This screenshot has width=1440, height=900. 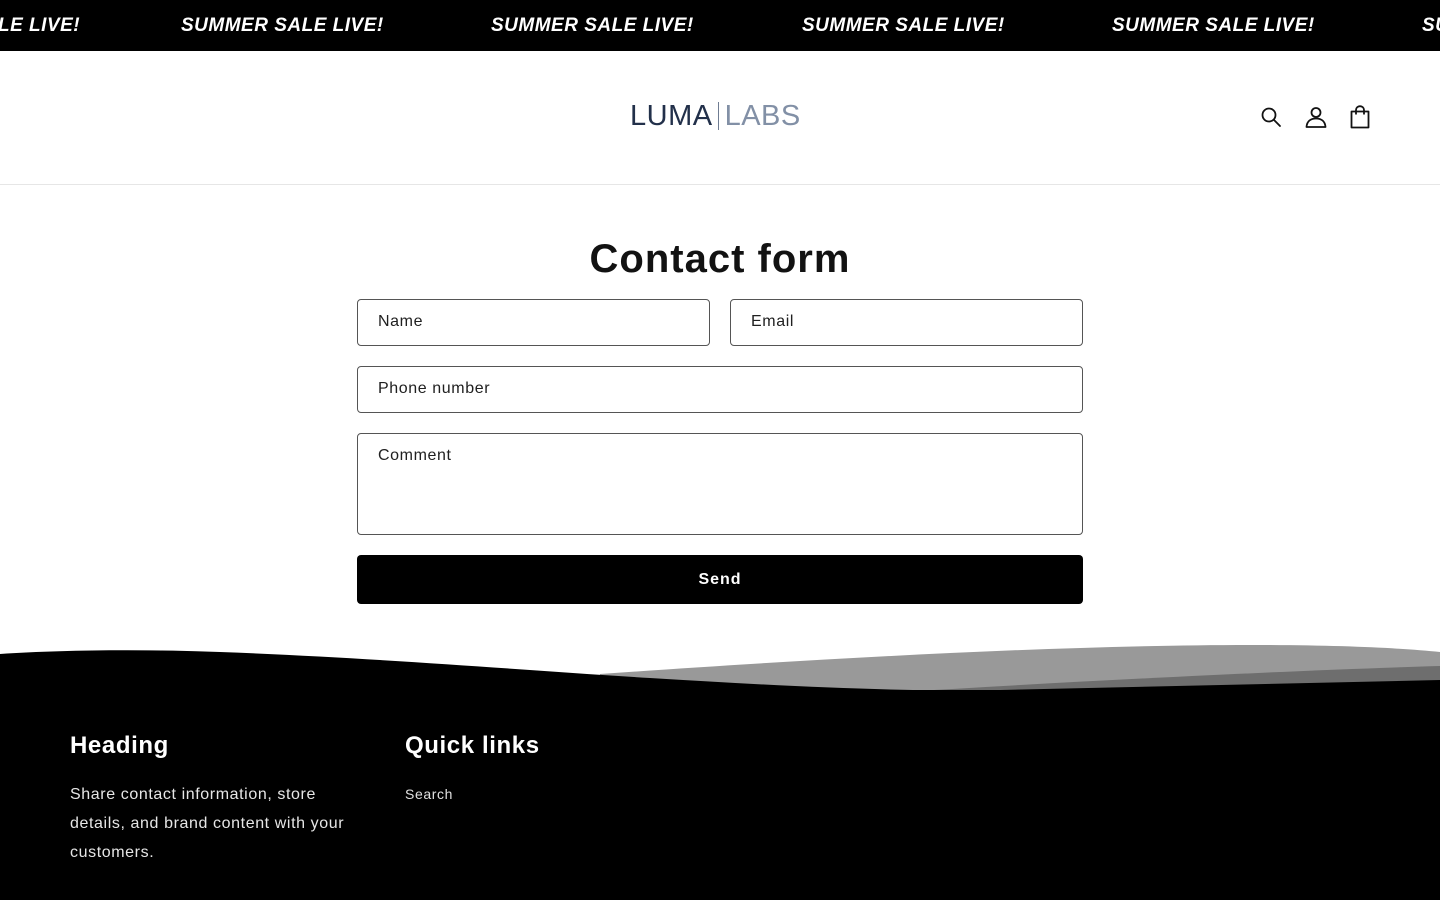 I want to click on announcement-message: SU, so click(x=1431, y=25).